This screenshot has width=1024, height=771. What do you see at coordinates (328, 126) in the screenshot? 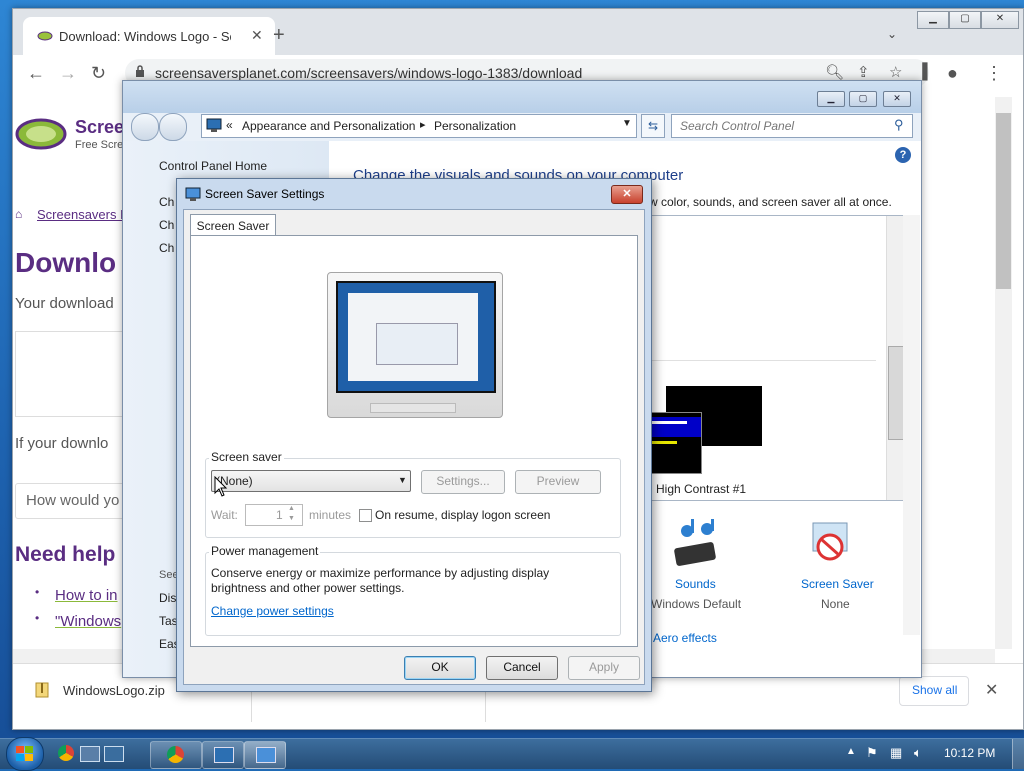
I see `breadcrumb-appearance: Appearance and Personalization` at bounding box center [328, 126].